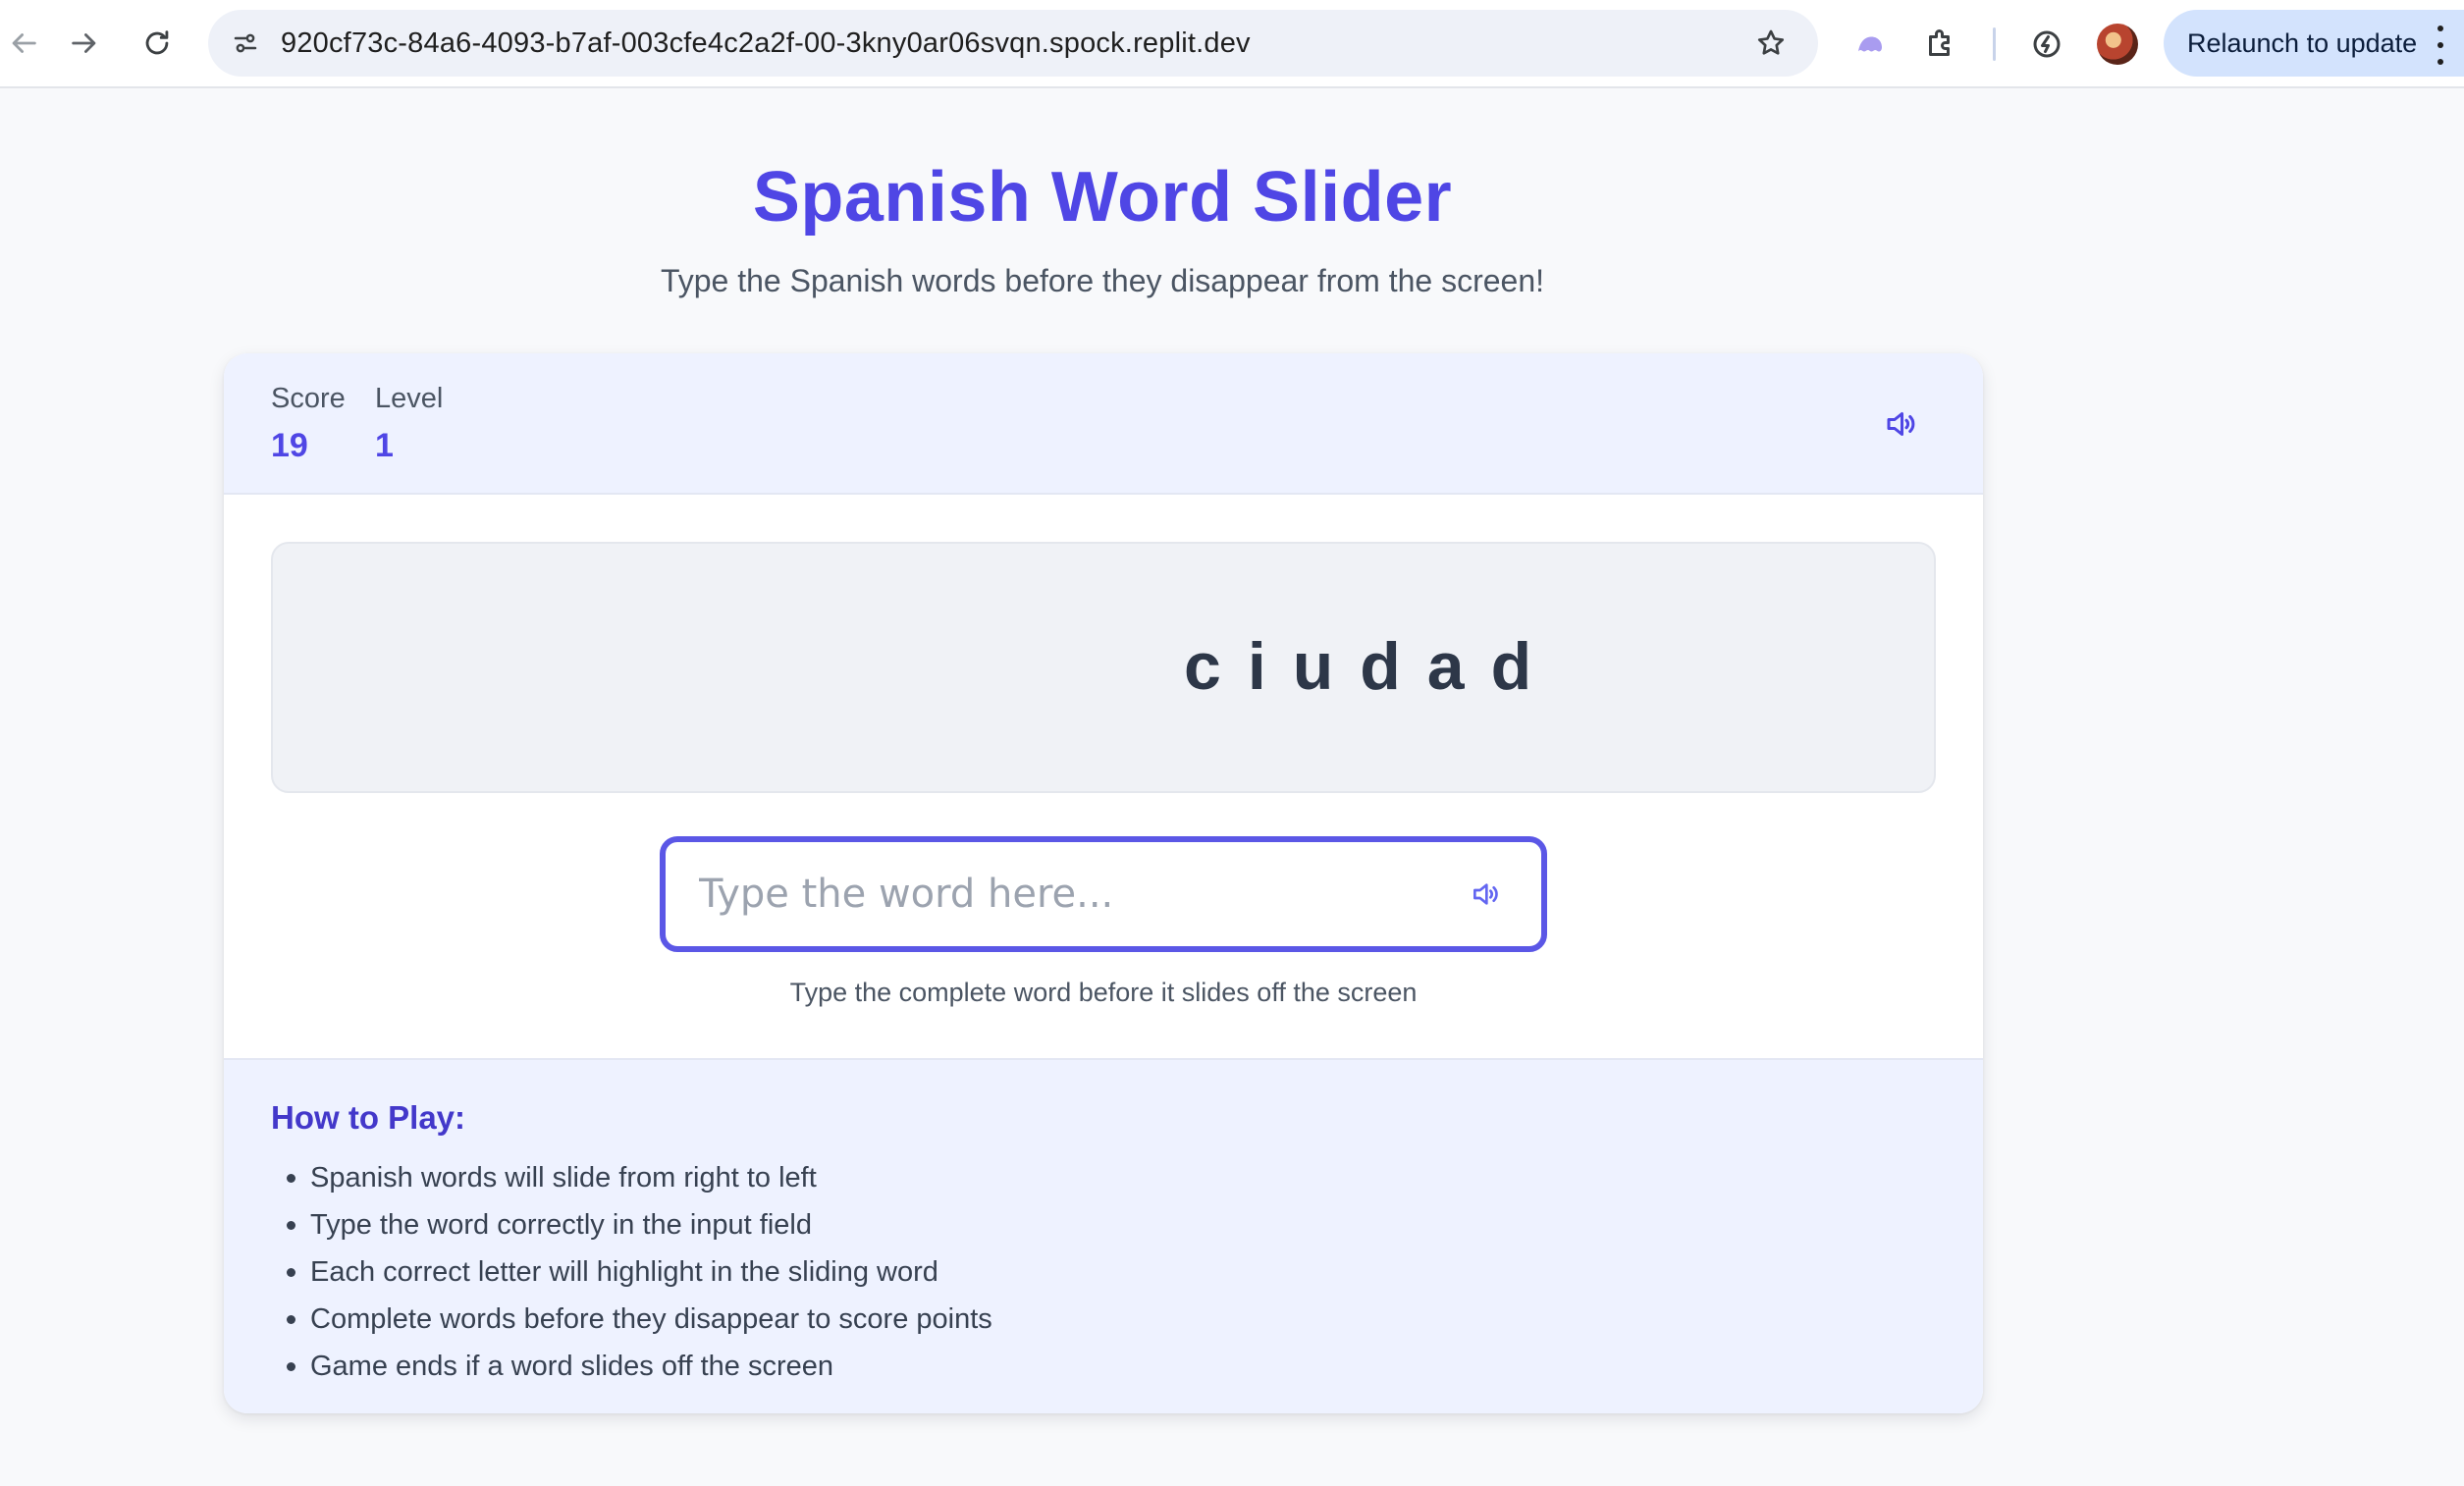 This screenshot has width=2464, height=1486. Describe the element at coordinates (409, 399) in the screenshot. I see `level-label: Level` at that location.